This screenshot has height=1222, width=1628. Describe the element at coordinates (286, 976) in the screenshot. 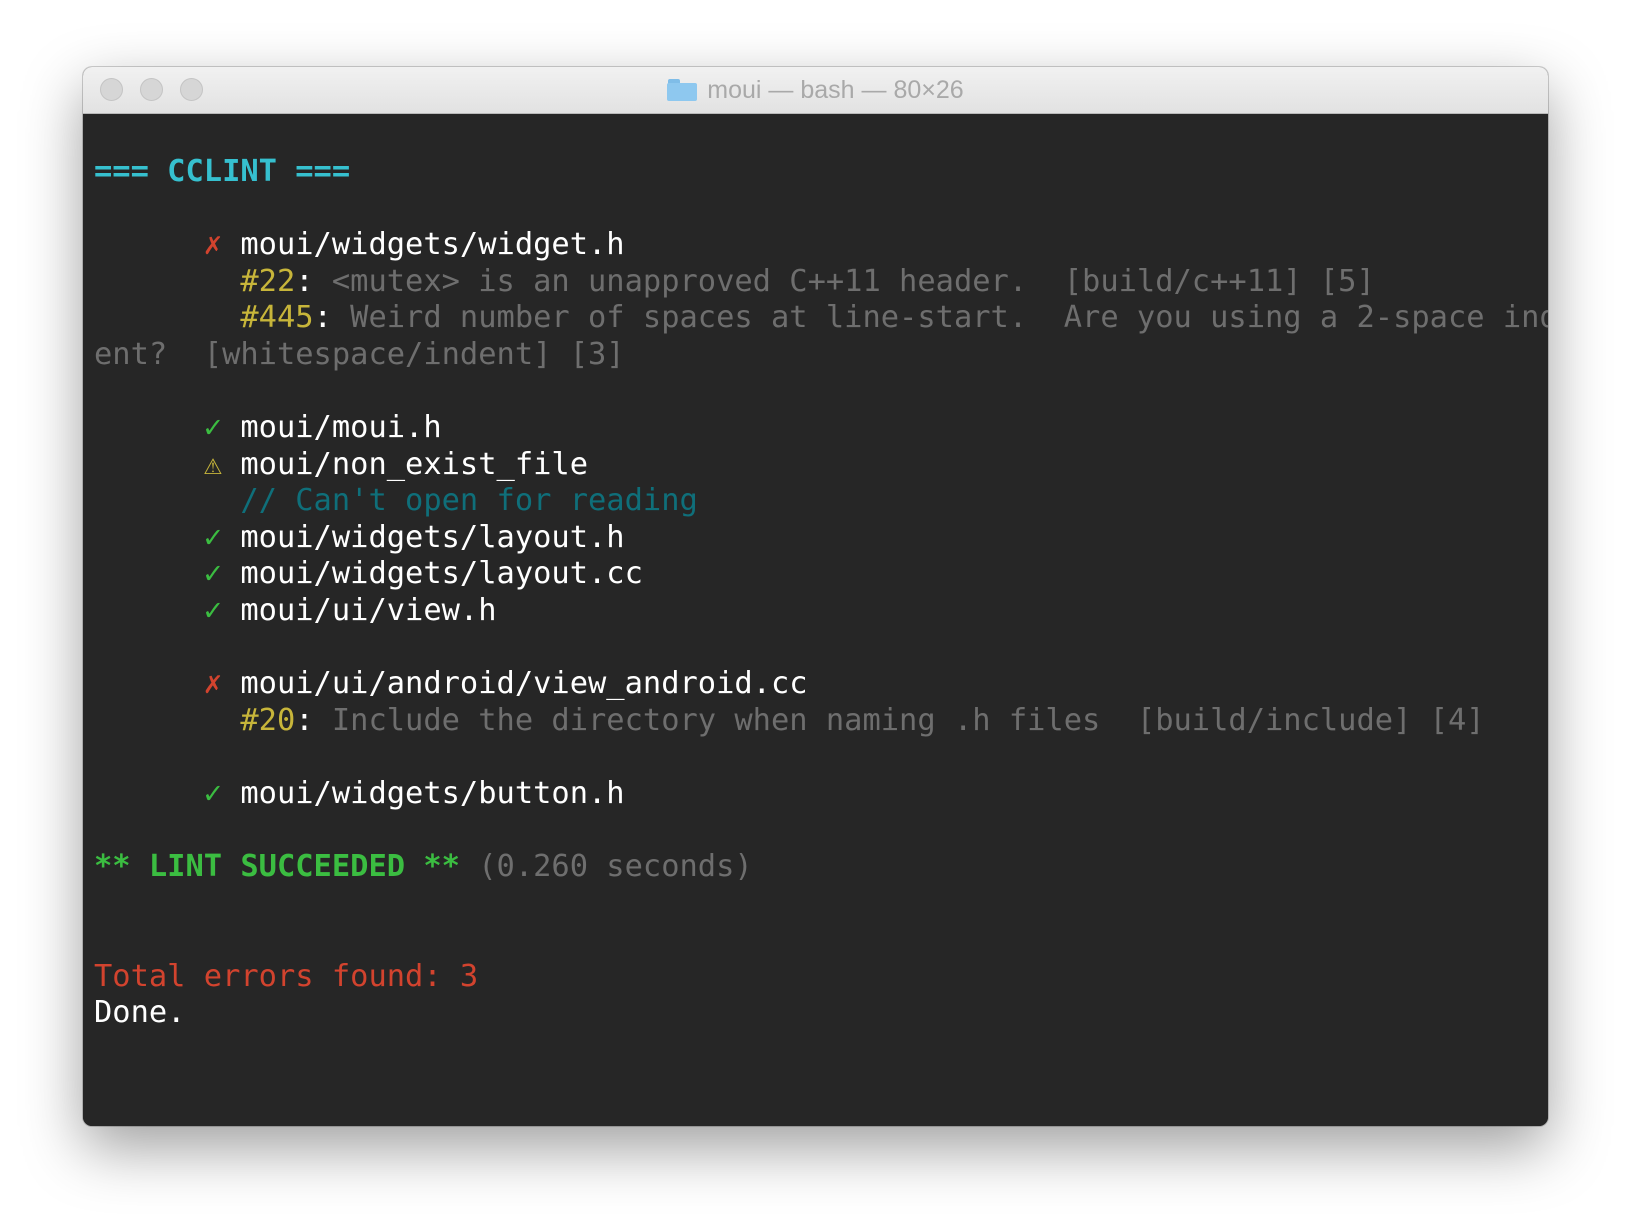

I see `total-errors: Total errors found: 3` at that location.